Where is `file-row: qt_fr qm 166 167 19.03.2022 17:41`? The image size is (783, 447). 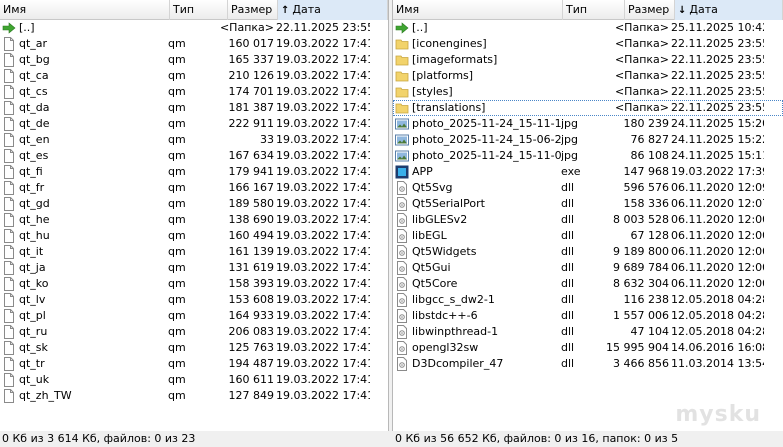 file-row: qt_fr qm 166 167 19.03.2022 17:41 is located at coordinates (194, 188).